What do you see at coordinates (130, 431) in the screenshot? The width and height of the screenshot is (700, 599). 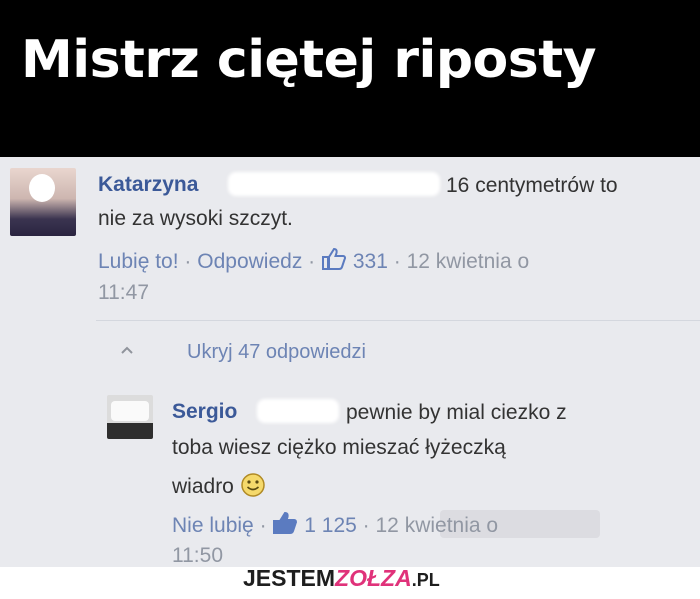 I see `avatar-shadow` at bounding box center [130, 431].